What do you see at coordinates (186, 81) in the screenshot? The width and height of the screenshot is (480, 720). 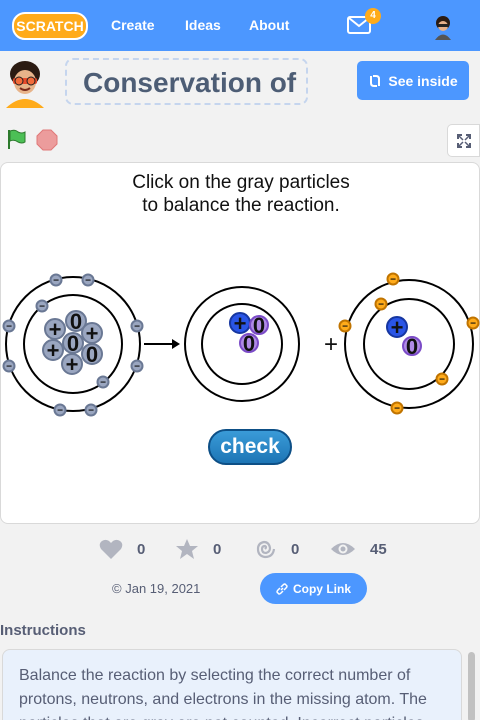 I see `project-title-input: Conservation of` at bounding box center [186, 81].